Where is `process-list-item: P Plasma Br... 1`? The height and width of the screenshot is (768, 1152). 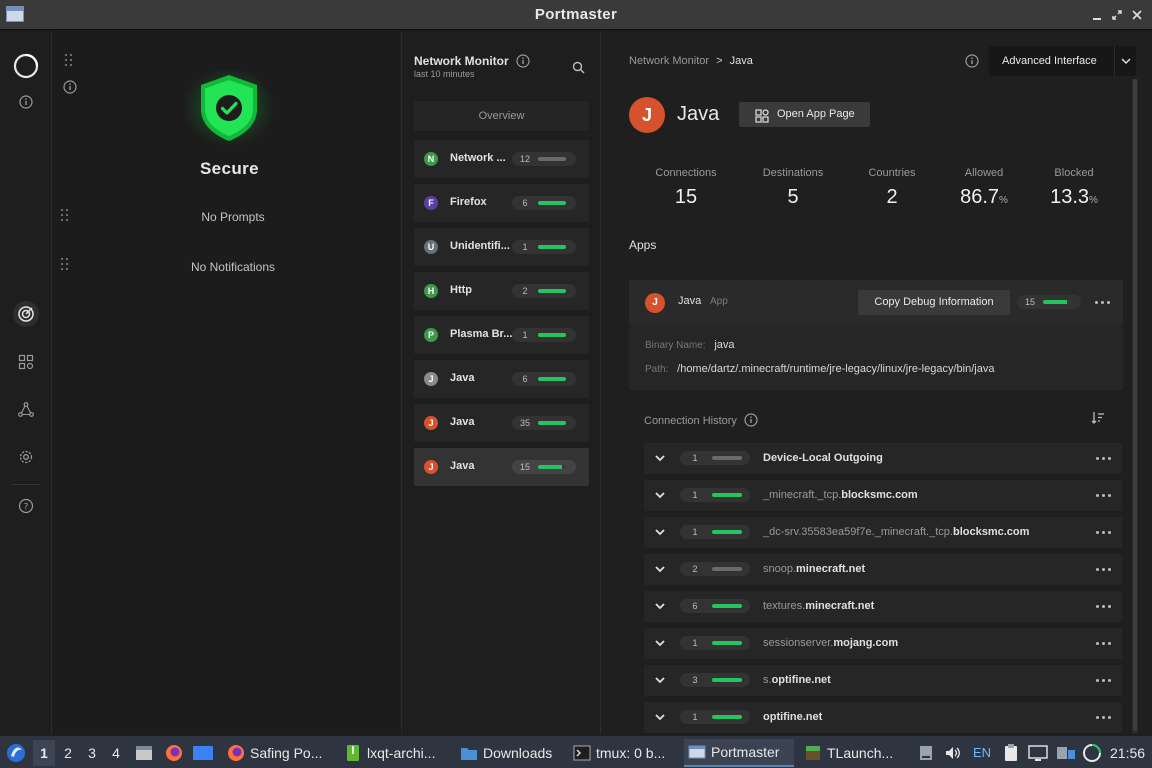
process-list-item: P Plasma Br... 1 is located at coordinates (501, 335).